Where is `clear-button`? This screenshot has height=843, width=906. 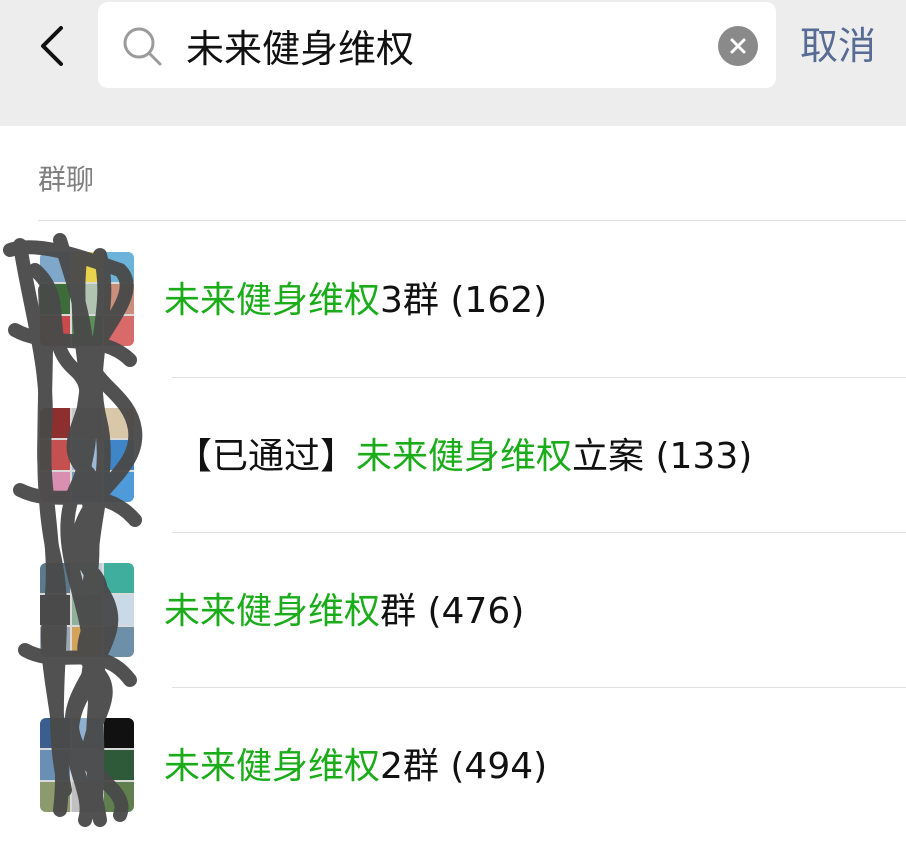
clear-button is located at coordinates (738, 46).